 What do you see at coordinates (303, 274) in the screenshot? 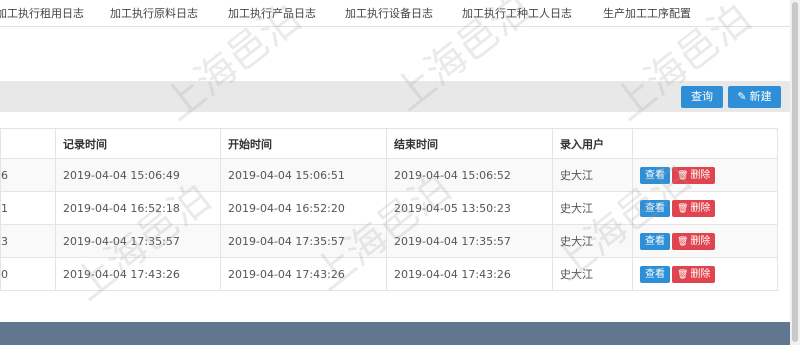
I see `cell-start-time: 2019-04-04 17:43:26` at bounding box center [303, 274].